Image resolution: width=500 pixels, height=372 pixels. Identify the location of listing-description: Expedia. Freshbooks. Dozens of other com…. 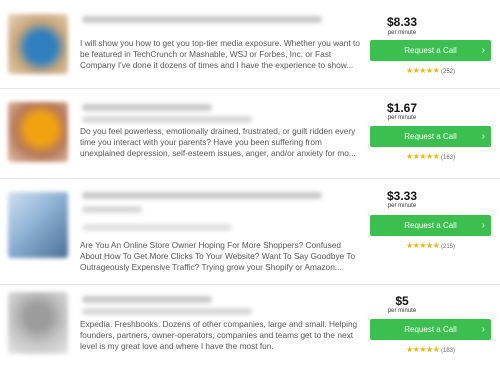
(219, 335).